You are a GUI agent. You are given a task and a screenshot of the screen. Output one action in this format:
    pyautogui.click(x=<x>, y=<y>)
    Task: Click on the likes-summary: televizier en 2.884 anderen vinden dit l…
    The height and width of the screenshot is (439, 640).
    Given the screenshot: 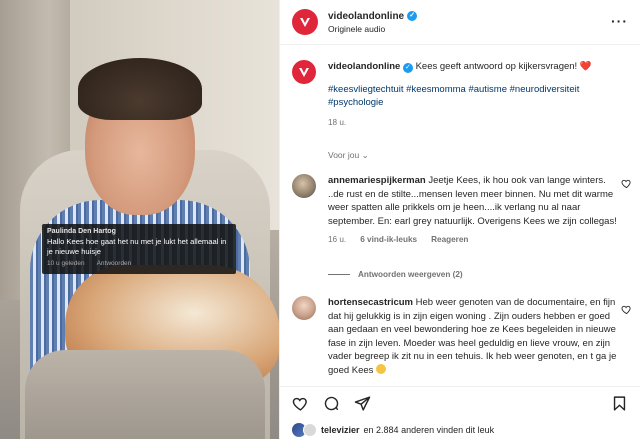 What is the action you would take?
    pyautogui.click(x=393, y=430)
    